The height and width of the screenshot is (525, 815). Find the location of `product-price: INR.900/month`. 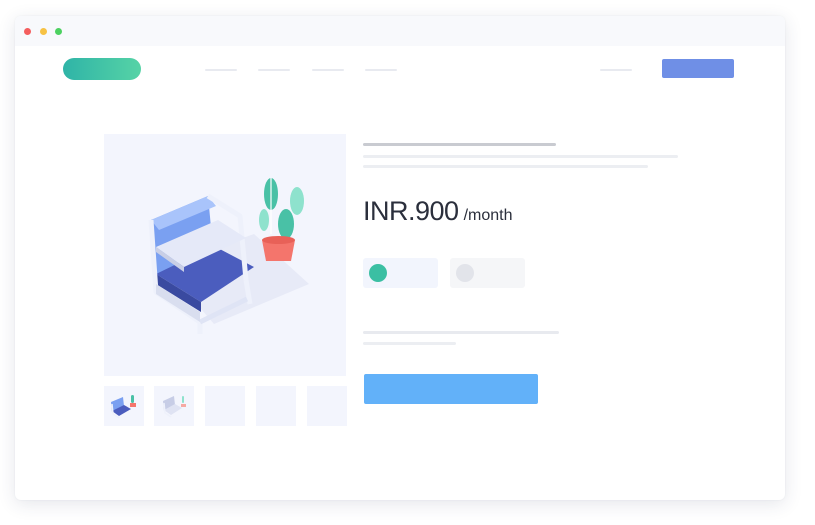

product-price: INR.900/month is located at coordinates (437, 211).